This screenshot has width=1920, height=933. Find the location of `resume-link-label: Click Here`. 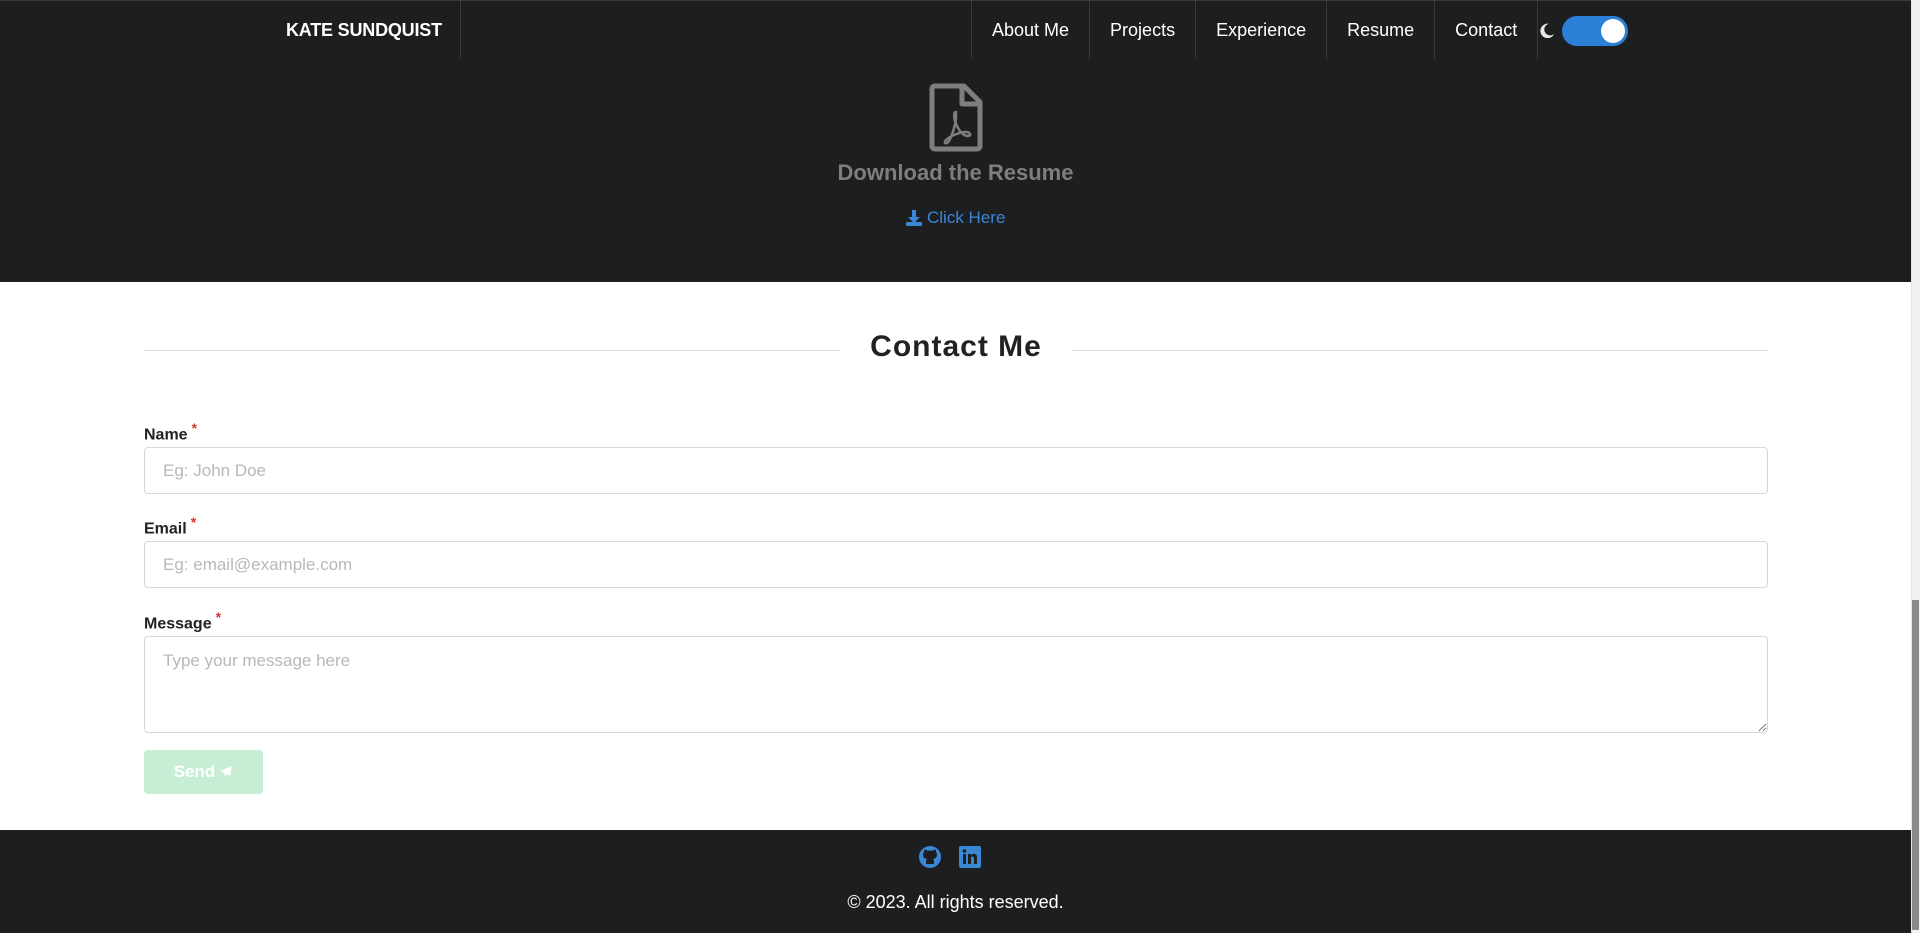

resume-link-label: Click Here is located at coordinates (966, 217).